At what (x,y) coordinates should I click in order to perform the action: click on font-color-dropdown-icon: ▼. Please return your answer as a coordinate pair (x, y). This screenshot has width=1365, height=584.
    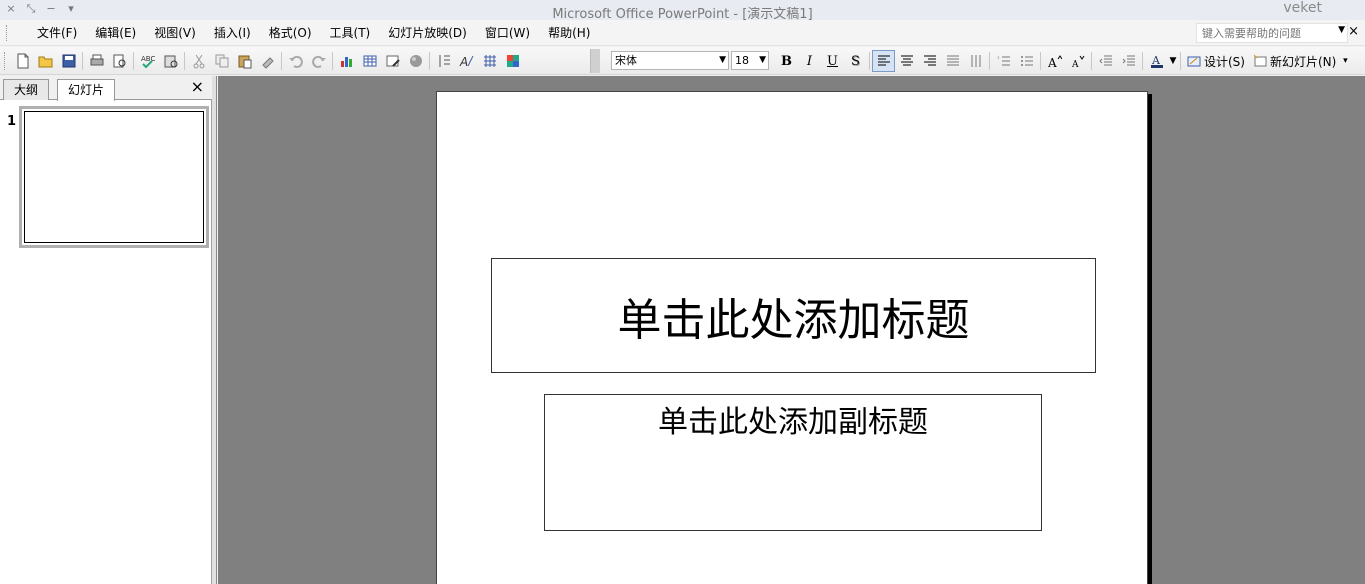
    Looking at the image, I should click on (1173, 61).